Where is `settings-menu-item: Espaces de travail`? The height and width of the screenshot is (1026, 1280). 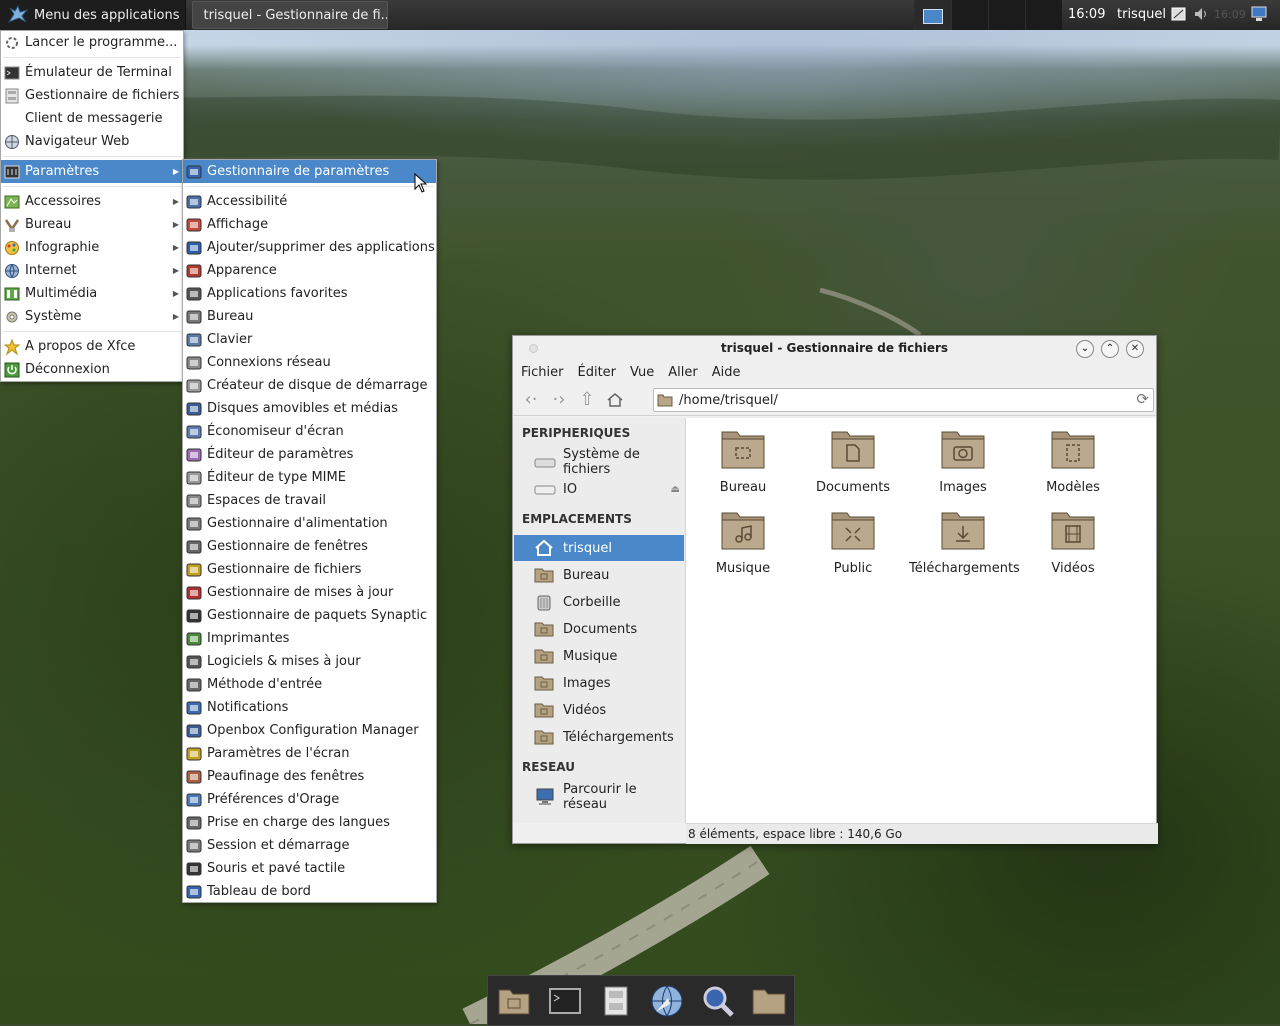
settings-menu-item: Espaces de travail is located at coordinates (309, 500).